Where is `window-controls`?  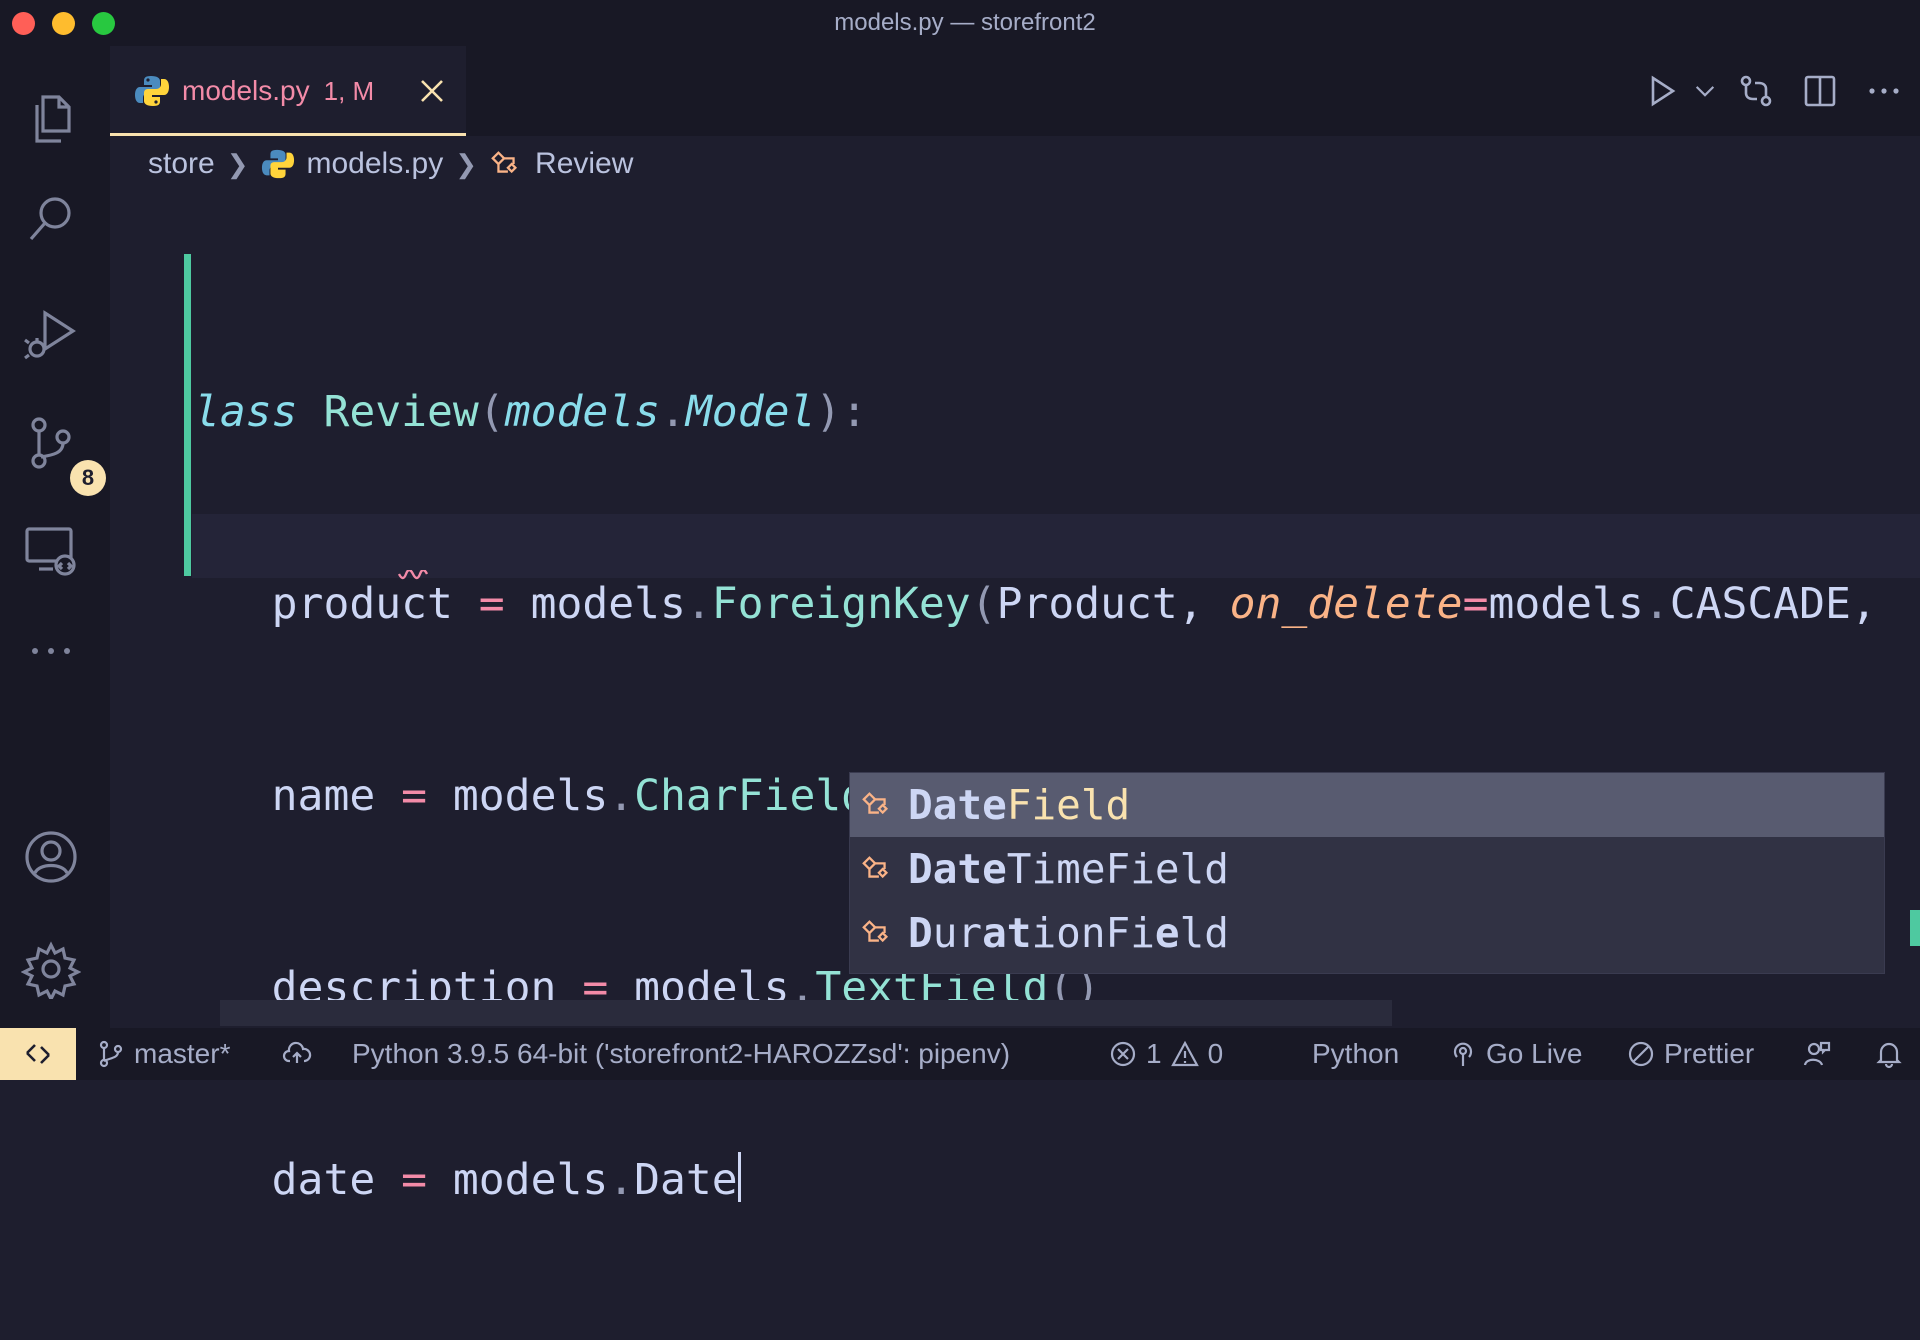 window-controls is located at coordinates (63, 23).